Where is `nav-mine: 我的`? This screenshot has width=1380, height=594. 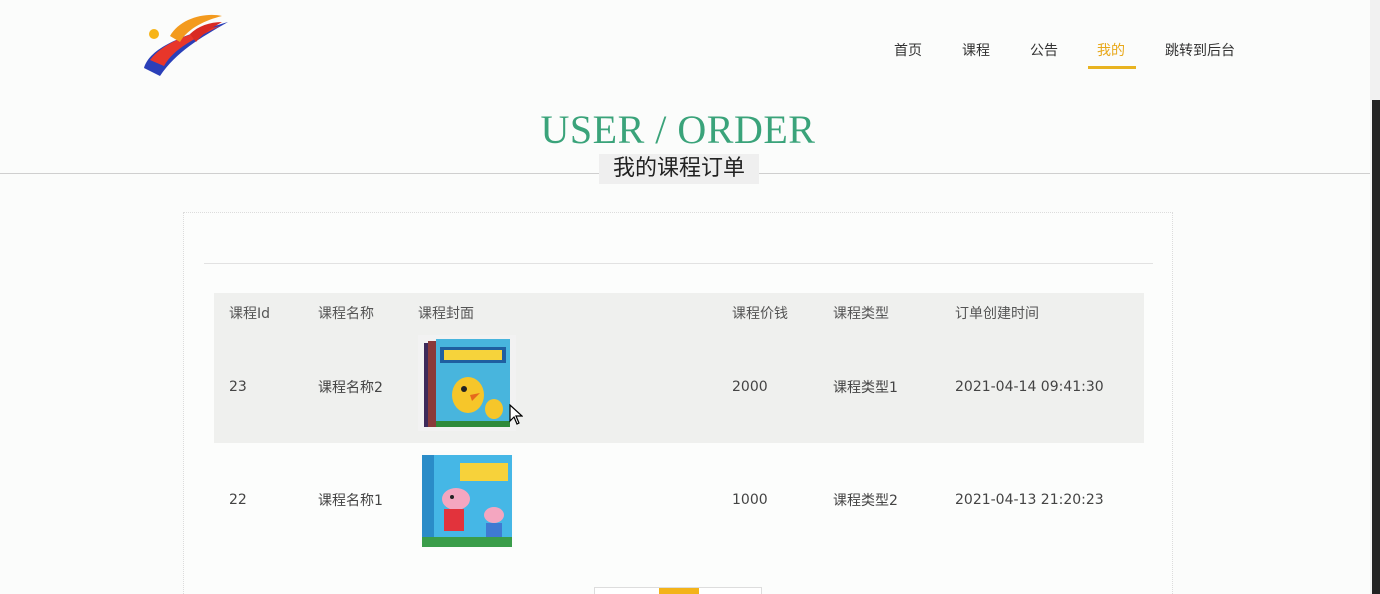
nav-mine: 我的 is located at coordinates (1111, 50).